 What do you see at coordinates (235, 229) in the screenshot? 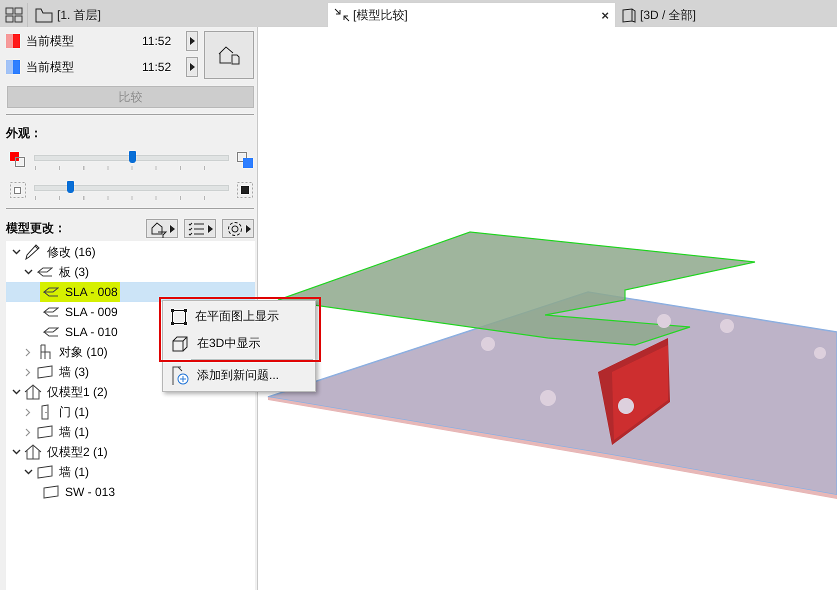
I see `settings-icon` at bounding box center [235, 229].